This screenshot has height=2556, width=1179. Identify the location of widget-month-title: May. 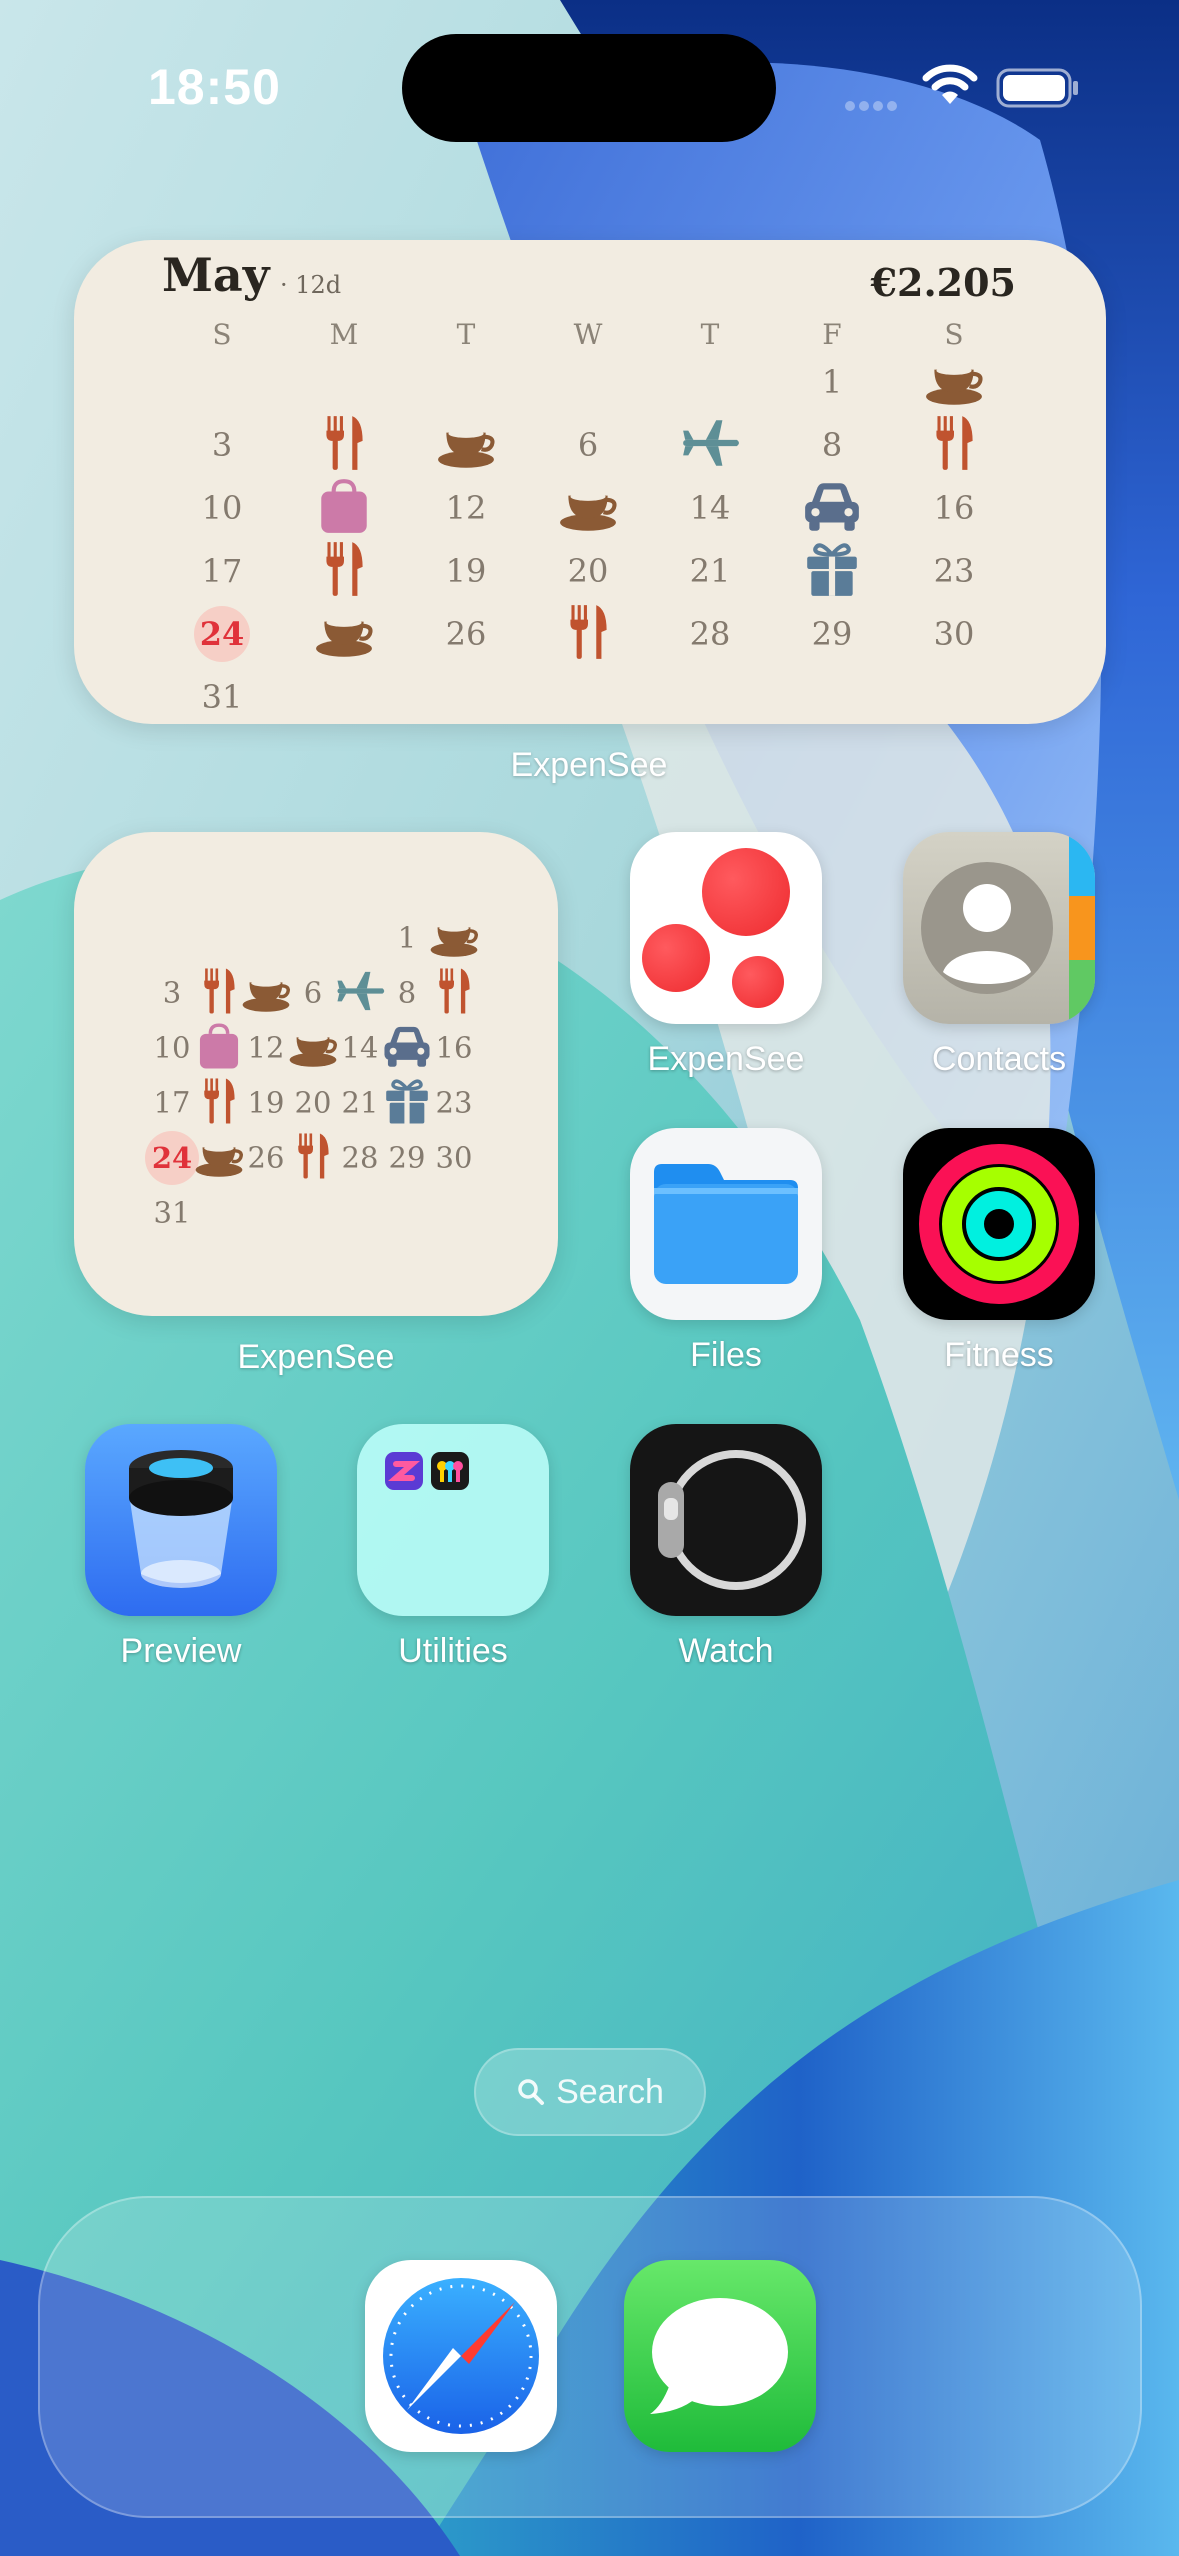
(216, 275).